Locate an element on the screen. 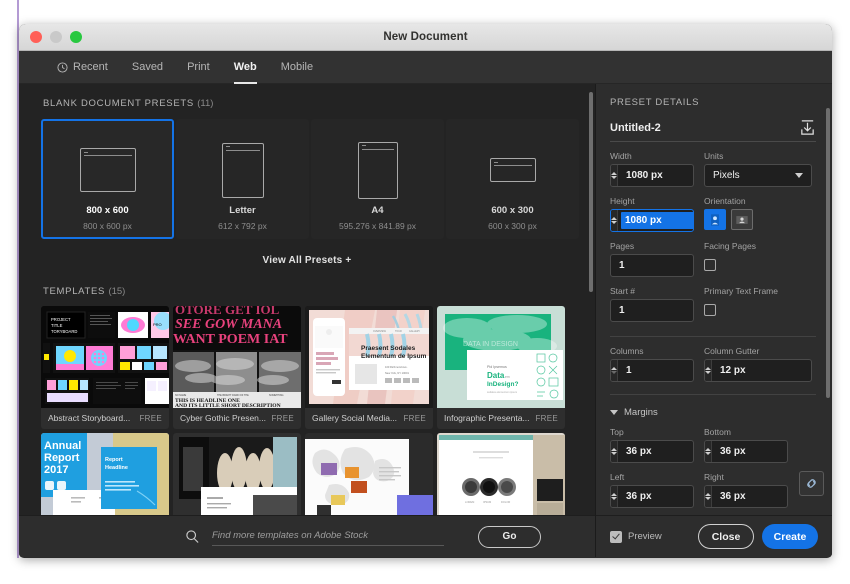  margin-right-input-box is located at coordinates (746, 496).